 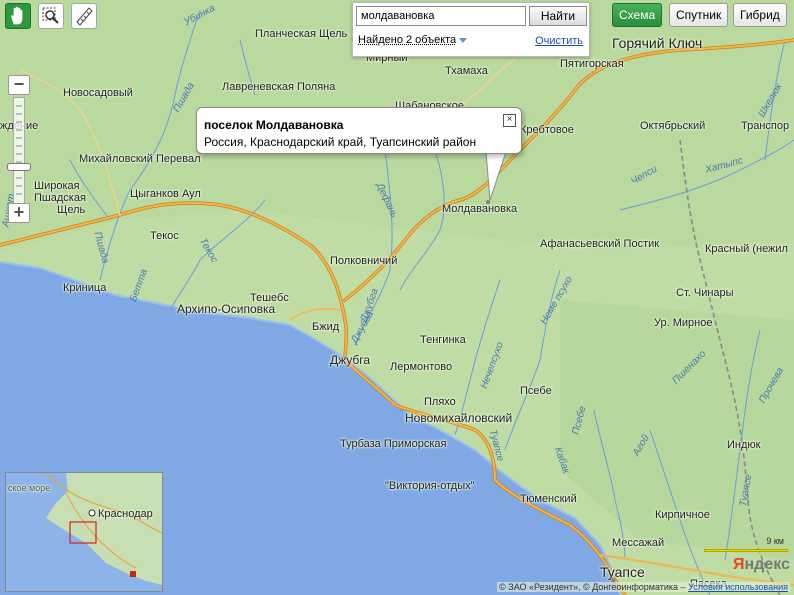 I want to click on zoom-out-button: −, so click(x=19, y=85).